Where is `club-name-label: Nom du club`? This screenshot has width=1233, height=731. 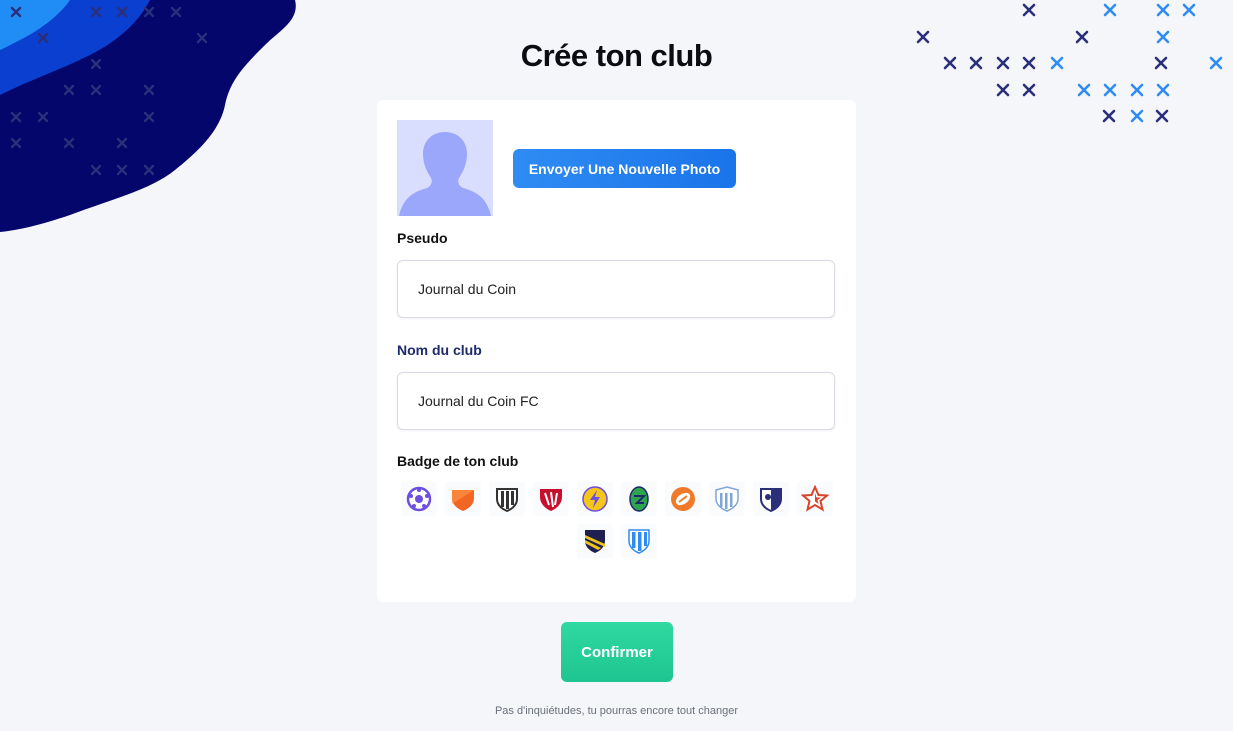 club-name-label: Nom du club is located at coordinates (439, 350).